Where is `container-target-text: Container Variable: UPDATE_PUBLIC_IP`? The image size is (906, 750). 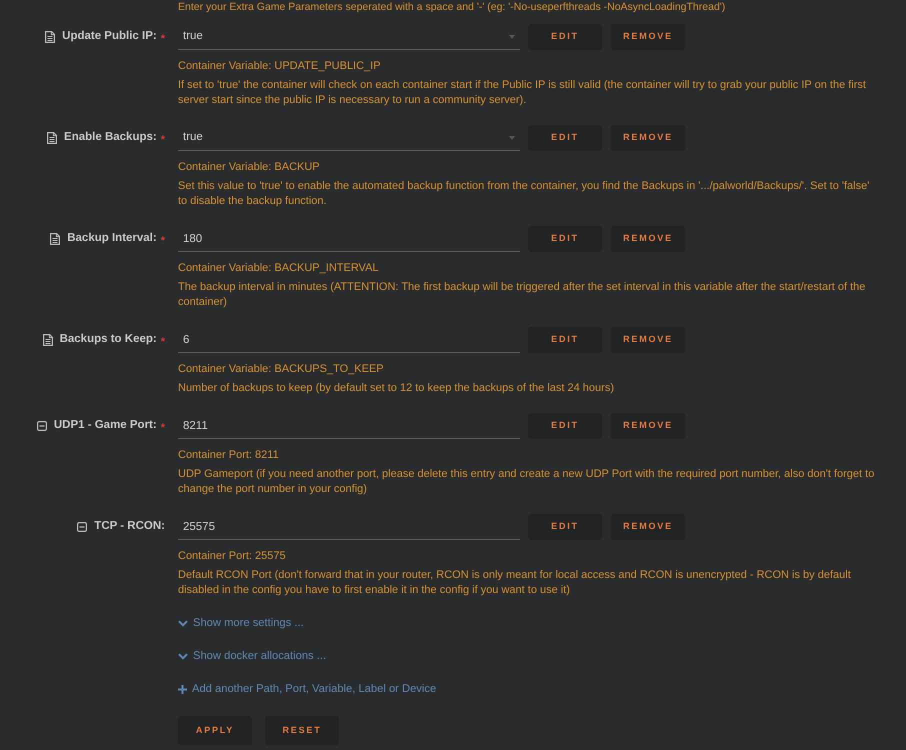
container-target-text: Container Variable: UPDATE_PUBLIC_IP is located at coordinates (279, 66).